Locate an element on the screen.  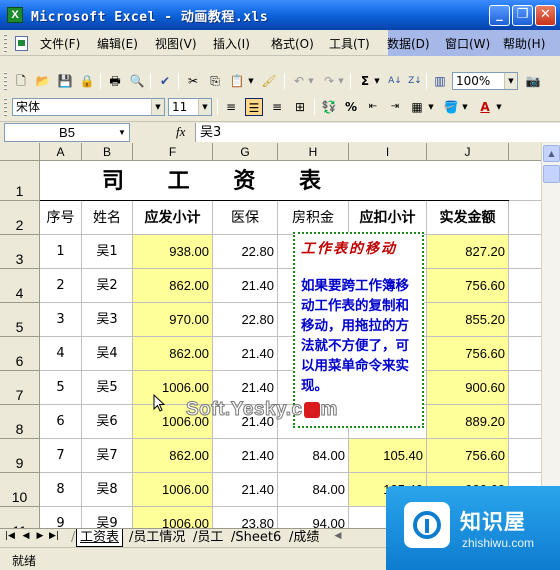
restore-button: ❐ is located at coordinates (522, 15).